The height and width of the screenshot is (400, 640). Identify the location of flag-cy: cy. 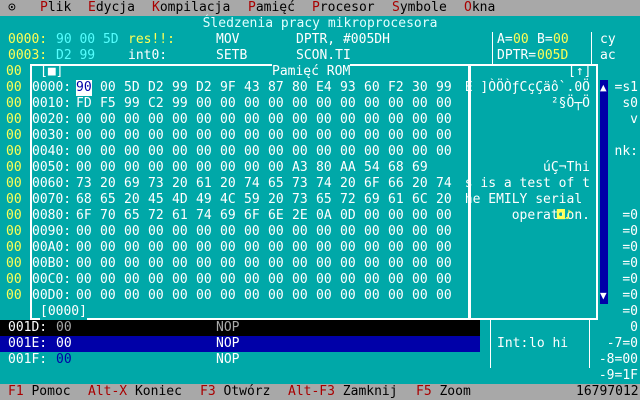
(608, 40).